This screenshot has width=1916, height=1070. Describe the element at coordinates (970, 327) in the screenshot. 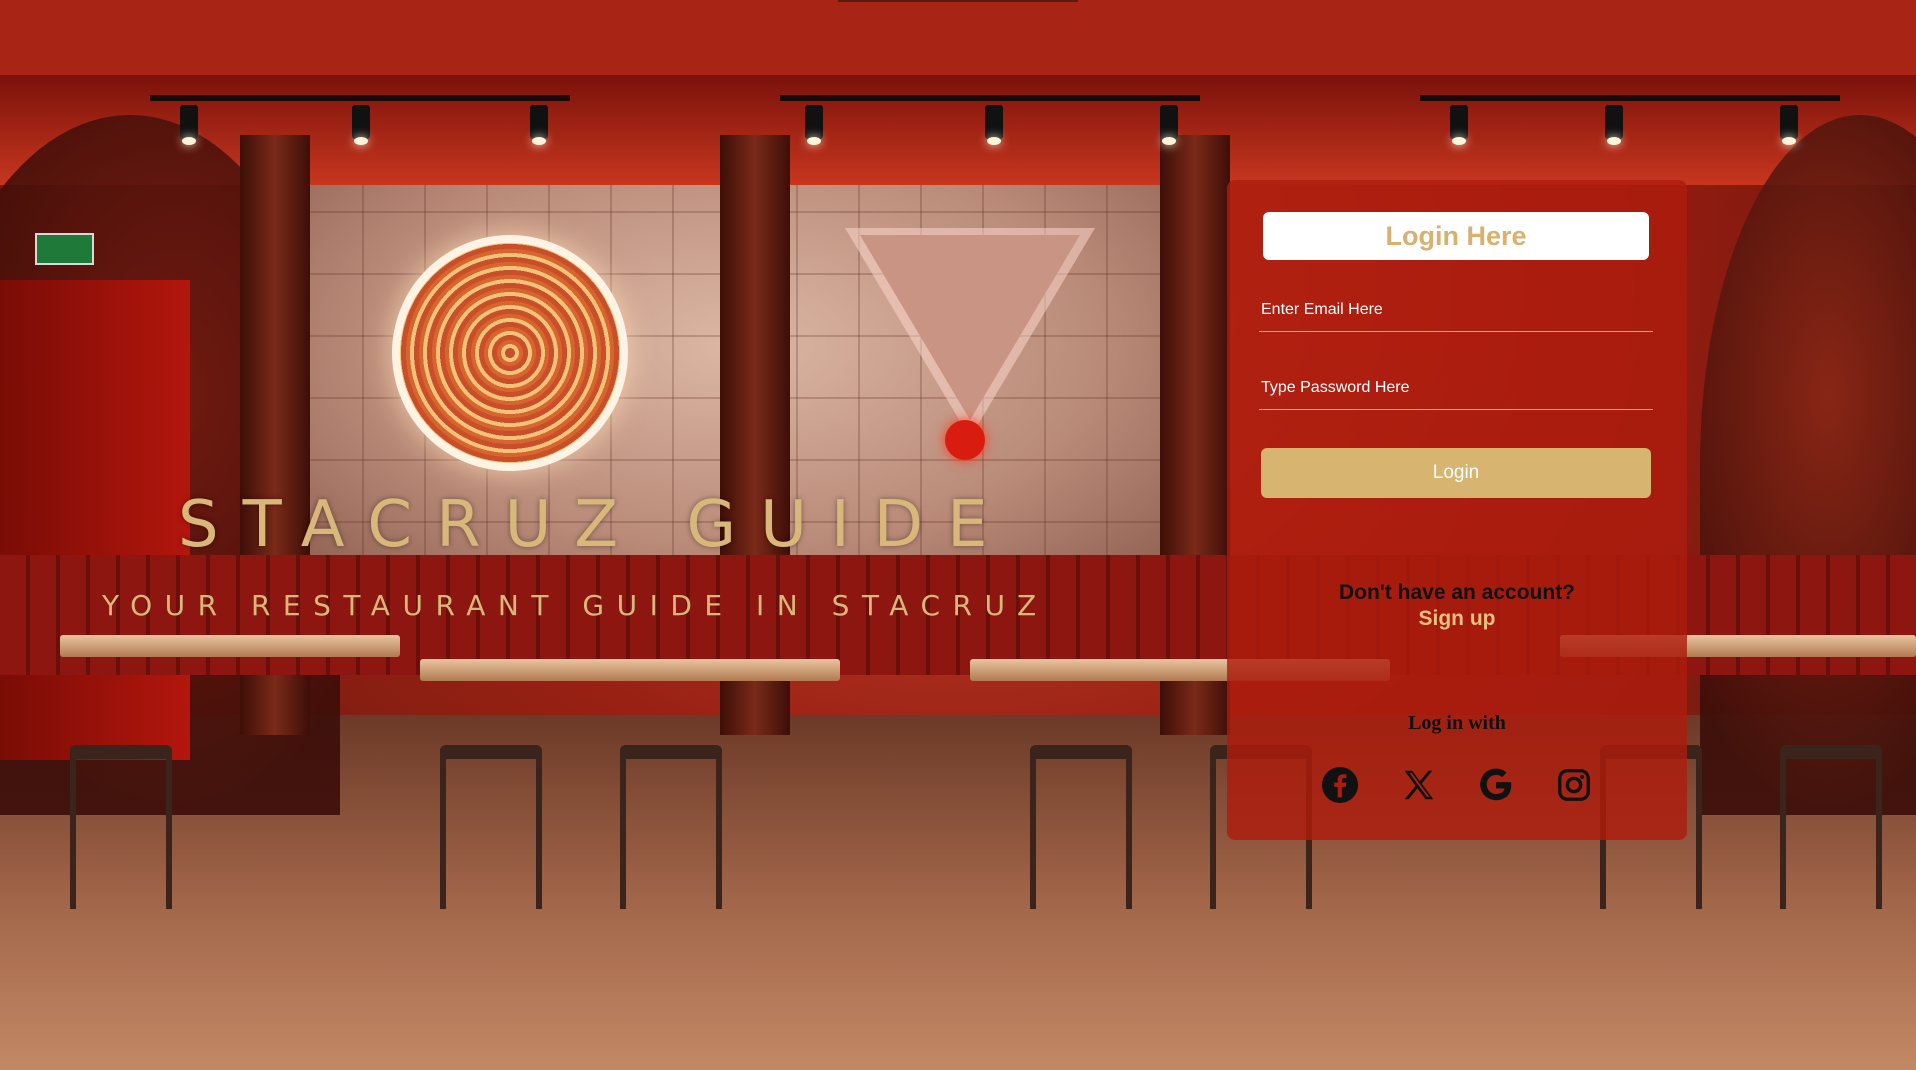

I see `neon-triangle-inner` at that location.